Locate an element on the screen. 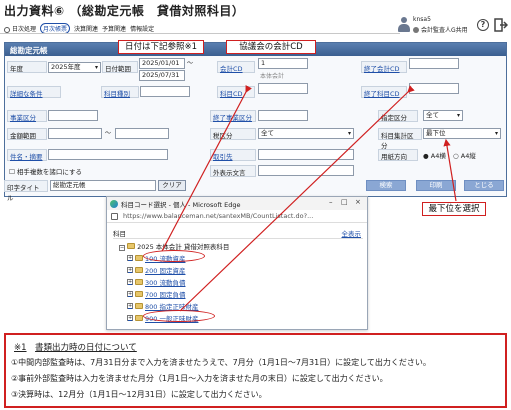 The image size is (511, 410). menu-item-budget: 予算関連 is located at coordinates (114, 28).